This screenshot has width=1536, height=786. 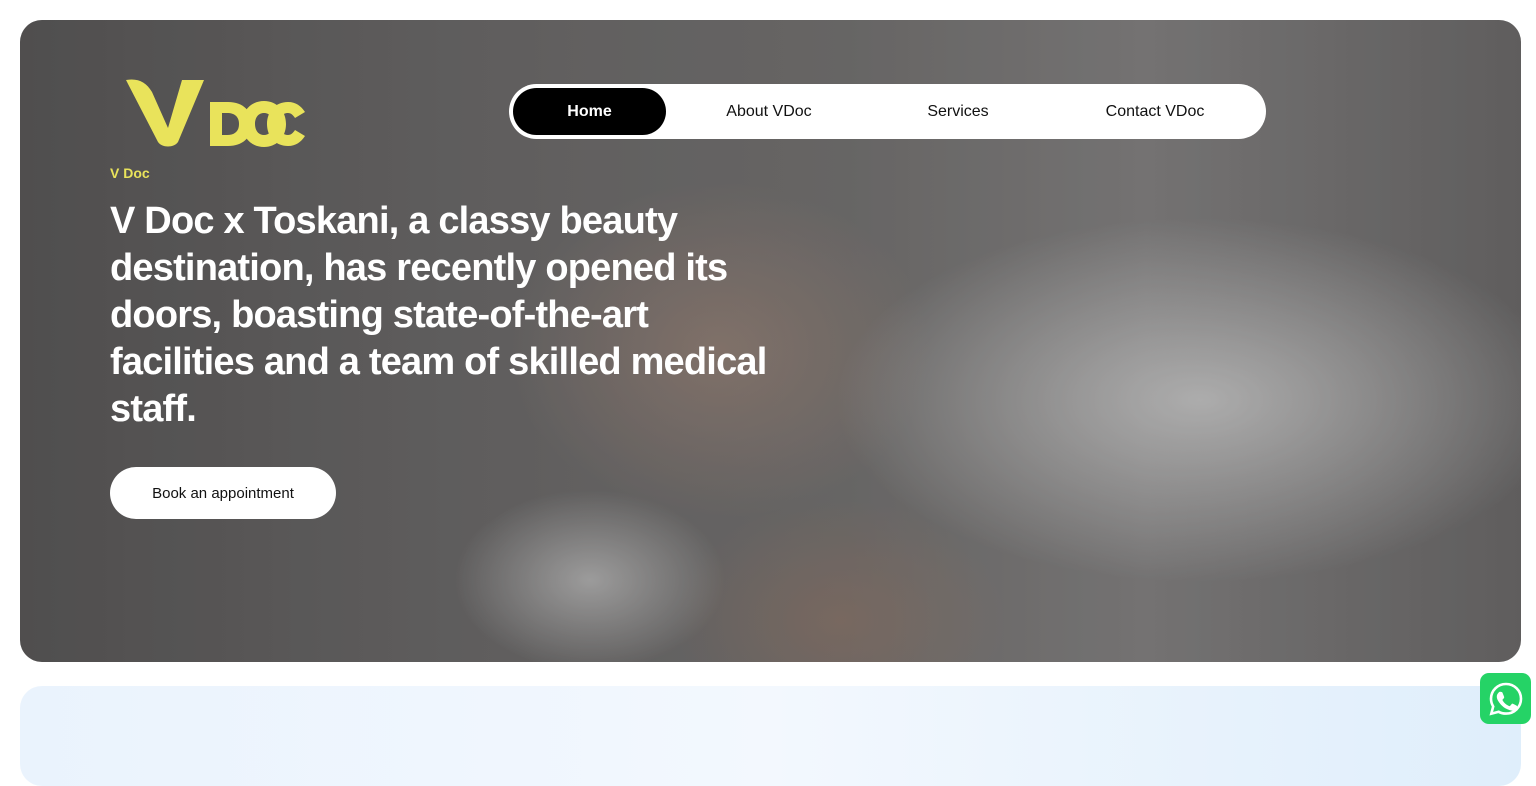 I want to click on nav-item-home: Home, so click(x=589, y=111).